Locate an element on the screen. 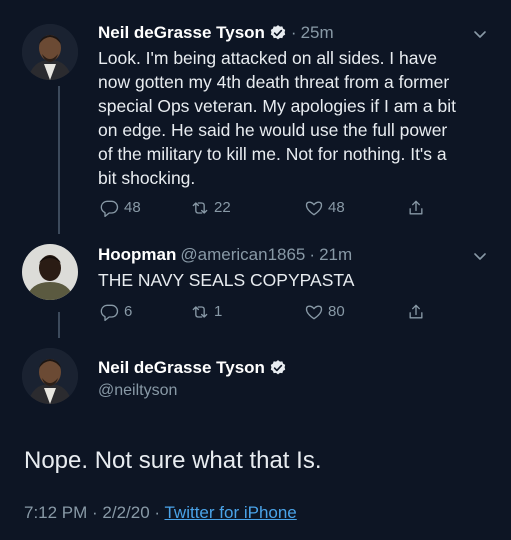 The height and width of the screenshot is (540, 511). retweet-button: 1 is located at coordinates (206, 312).